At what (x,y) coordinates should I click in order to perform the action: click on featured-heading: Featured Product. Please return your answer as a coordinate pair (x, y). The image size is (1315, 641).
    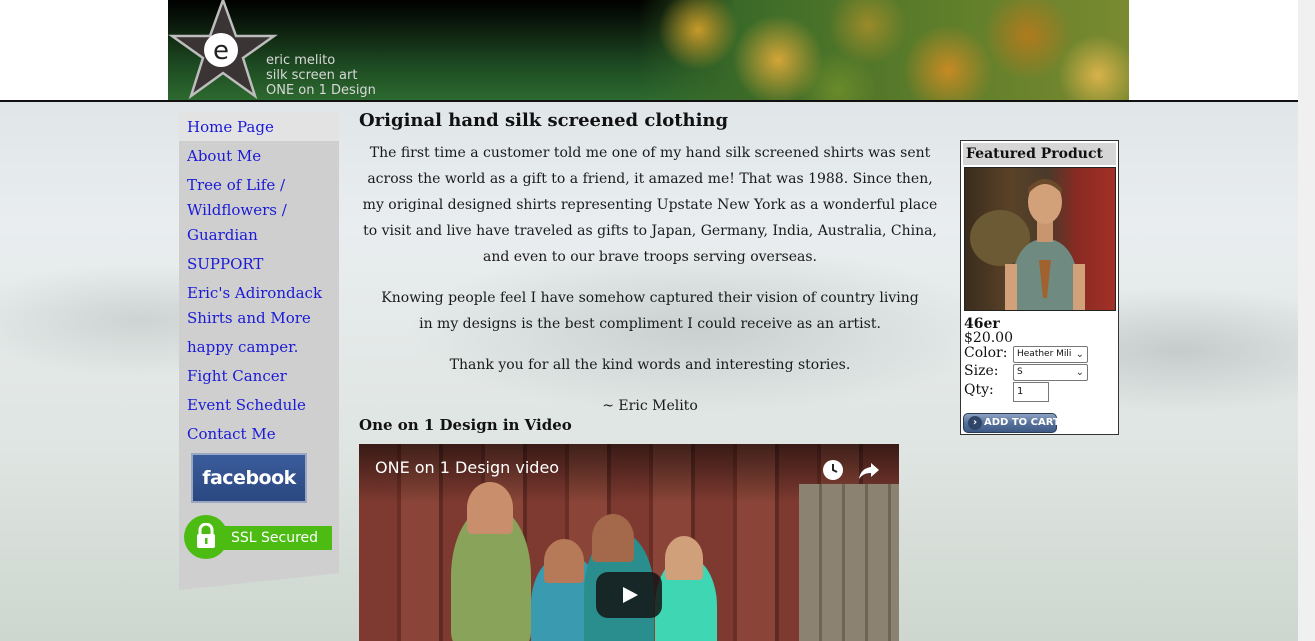
    Looking at the image, I should click on (1039, 154).